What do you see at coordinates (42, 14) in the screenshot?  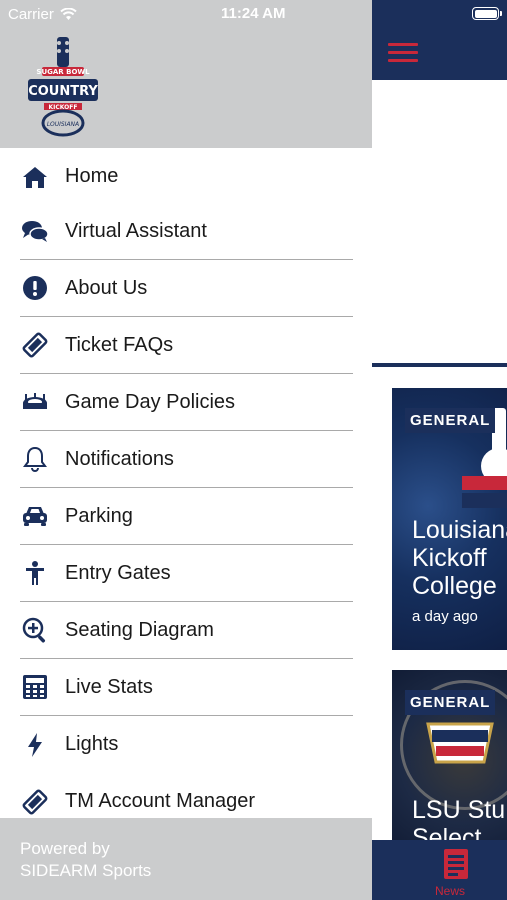 I see `status-carrier: Carrier` at bounding box center [42, 14].